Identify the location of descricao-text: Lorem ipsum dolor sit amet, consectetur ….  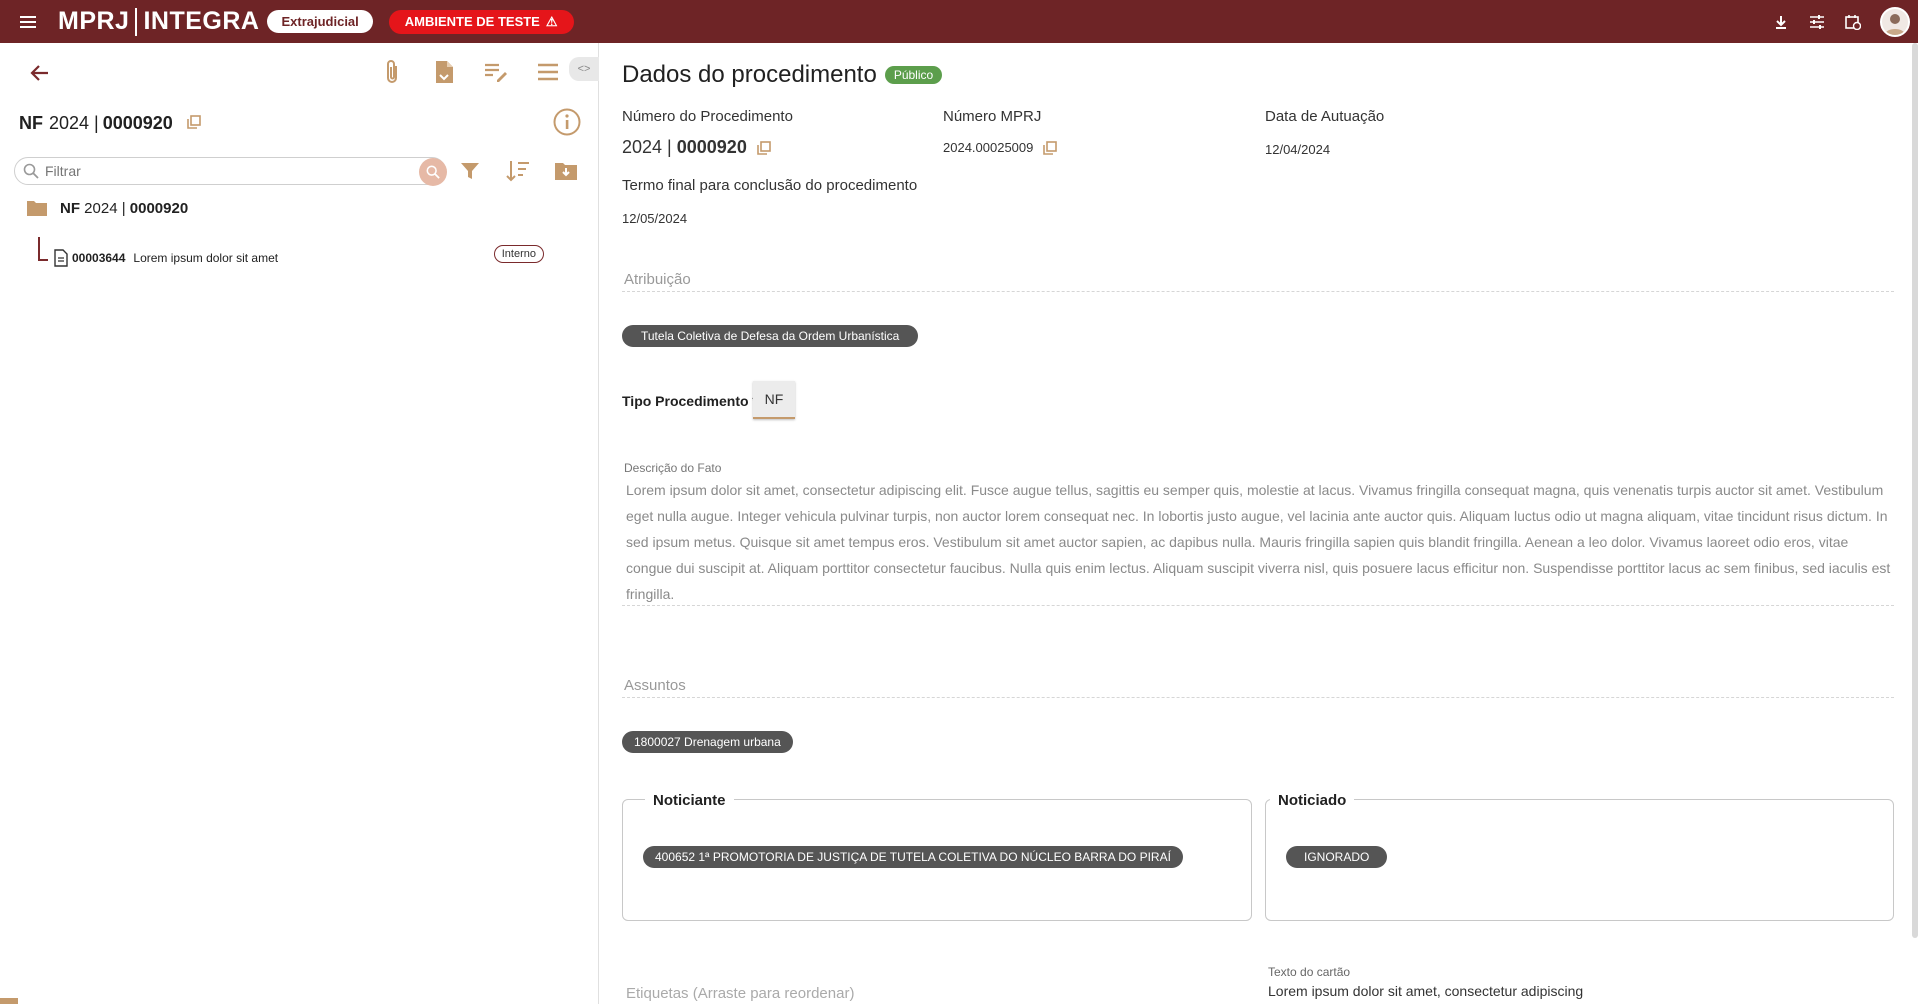
(1261, 542).